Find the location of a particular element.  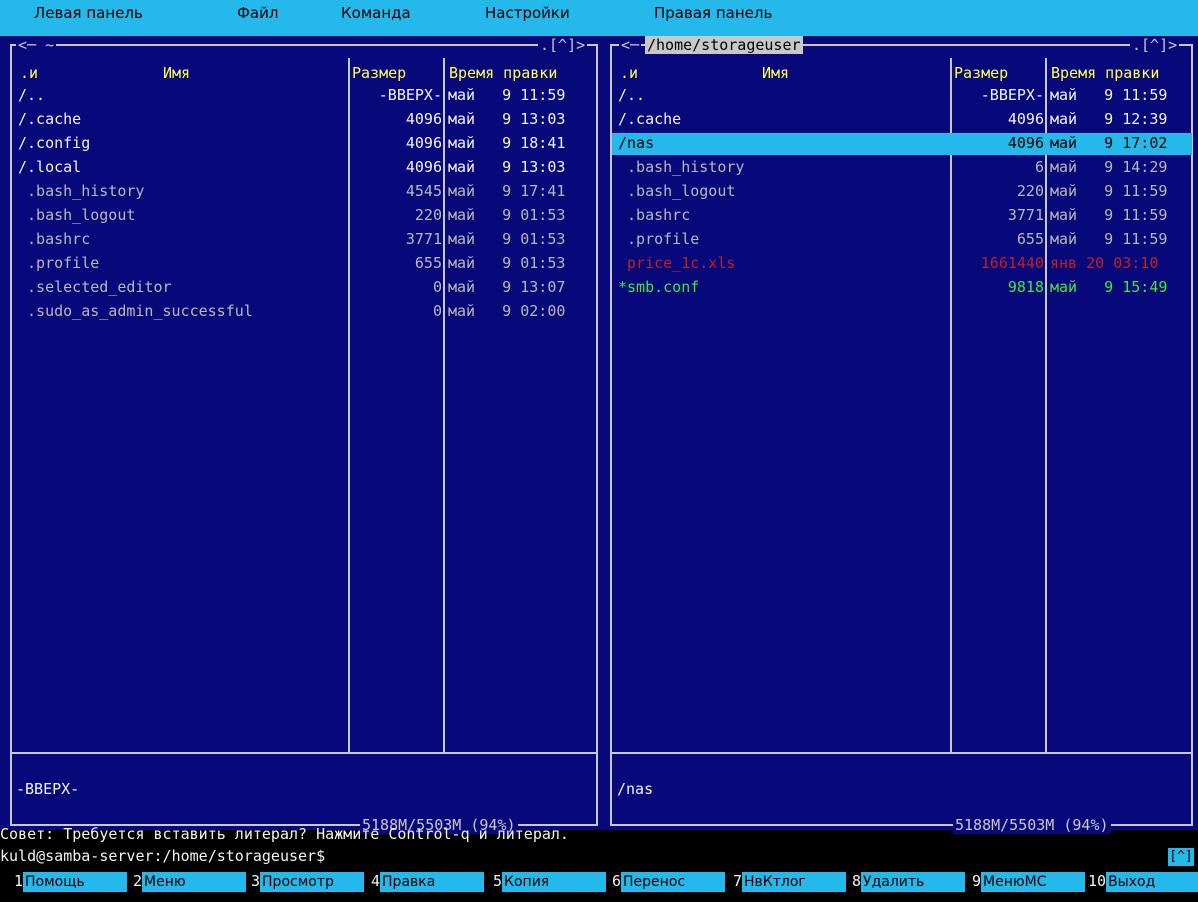

file-size: 6 is located at coordinates (1039, 167).